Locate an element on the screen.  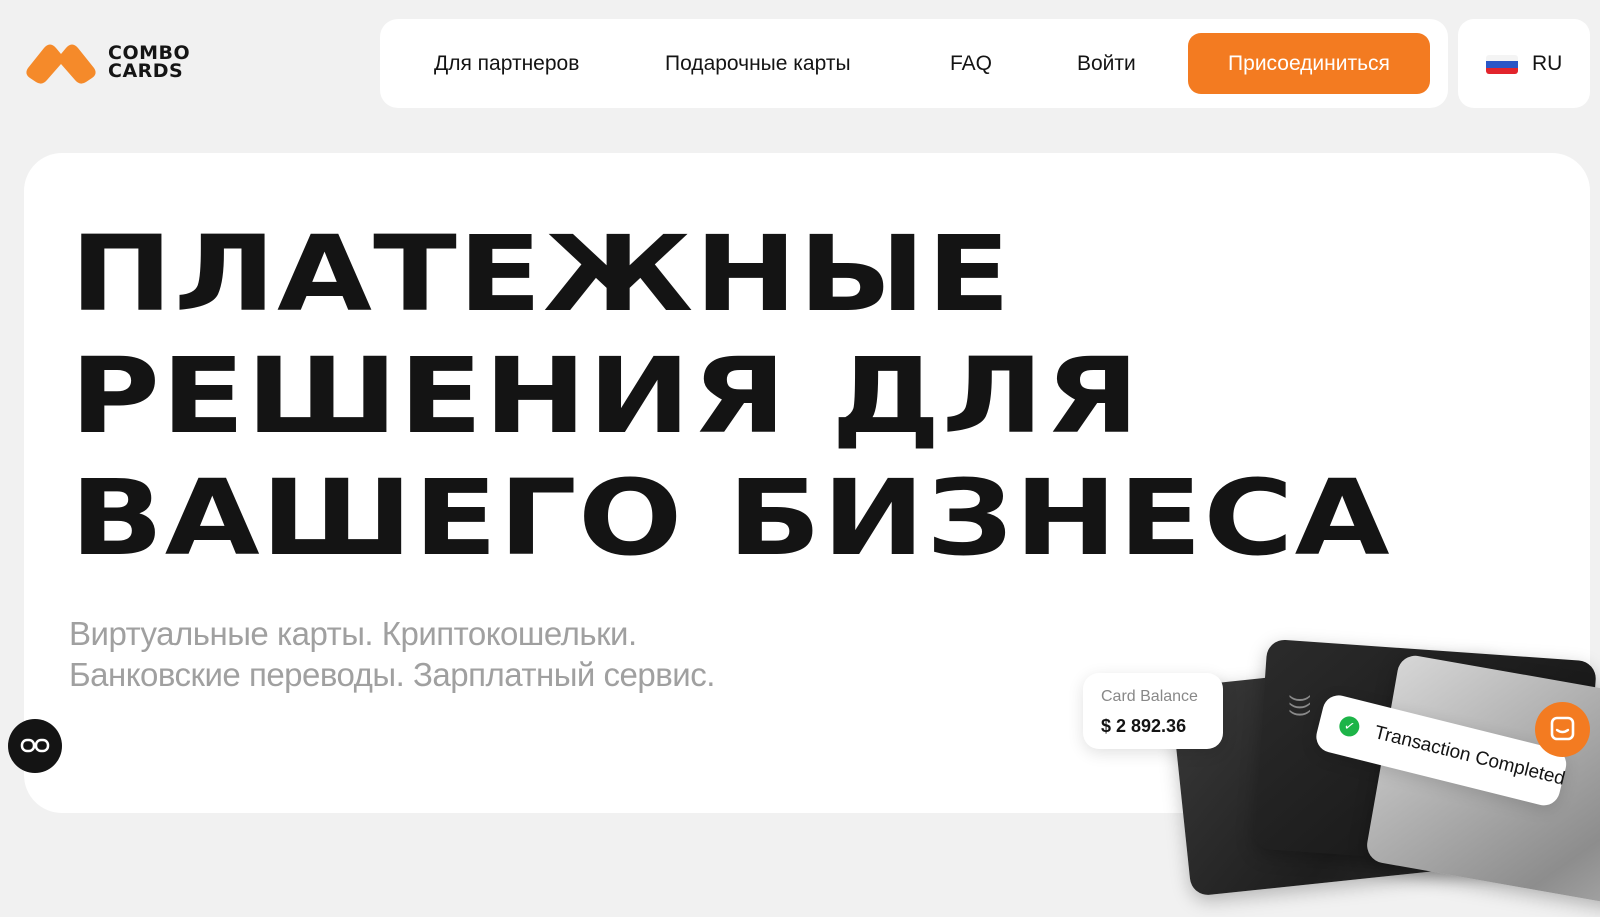
check-circle-icon: ✓ is located at coordinates (1349, 726).